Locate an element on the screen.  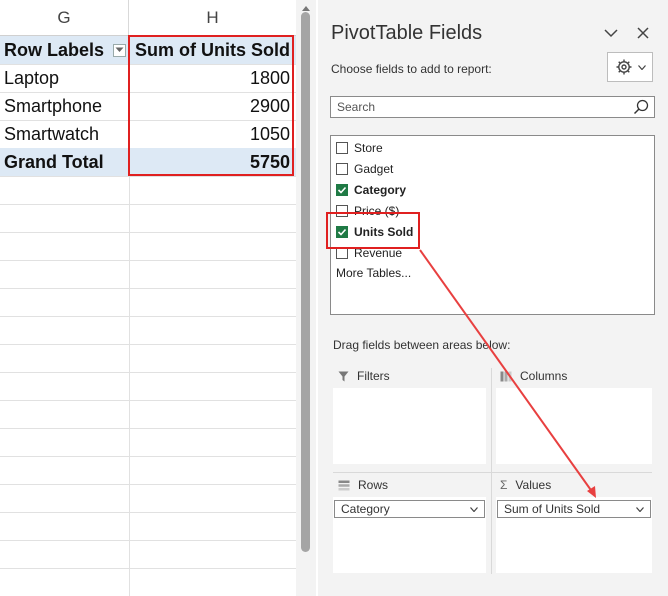
filters-header: Filters is located at coordinates (364, 376).